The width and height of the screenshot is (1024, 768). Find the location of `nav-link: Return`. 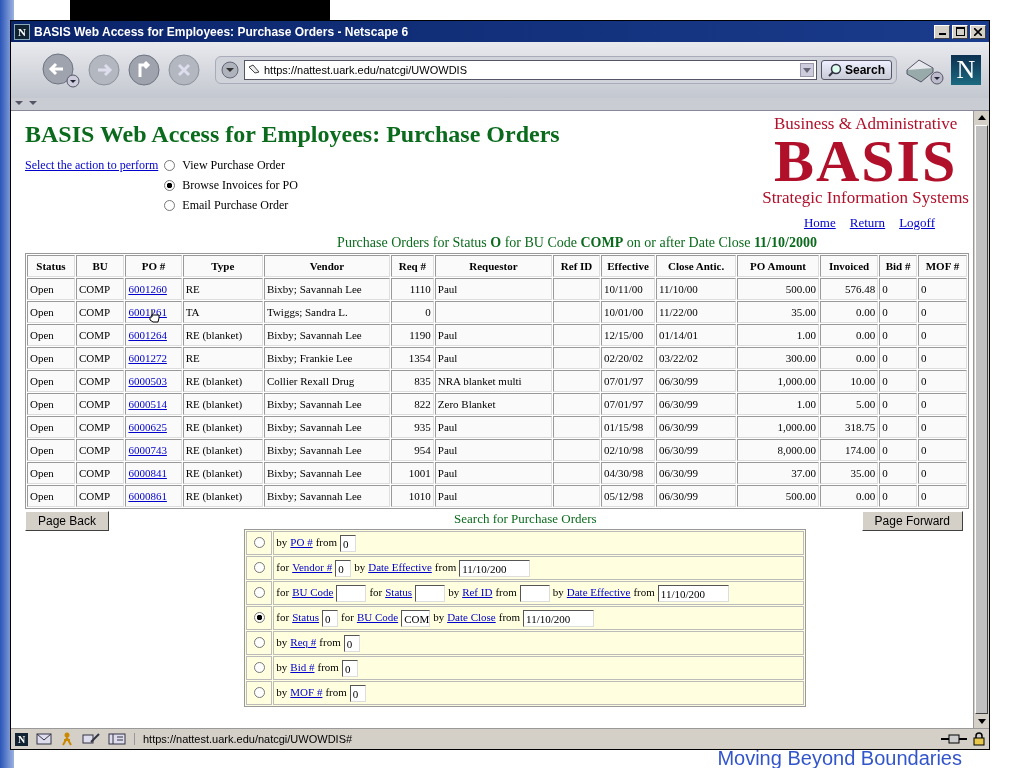

nav-link: Return is located at coordinates (867, 223).